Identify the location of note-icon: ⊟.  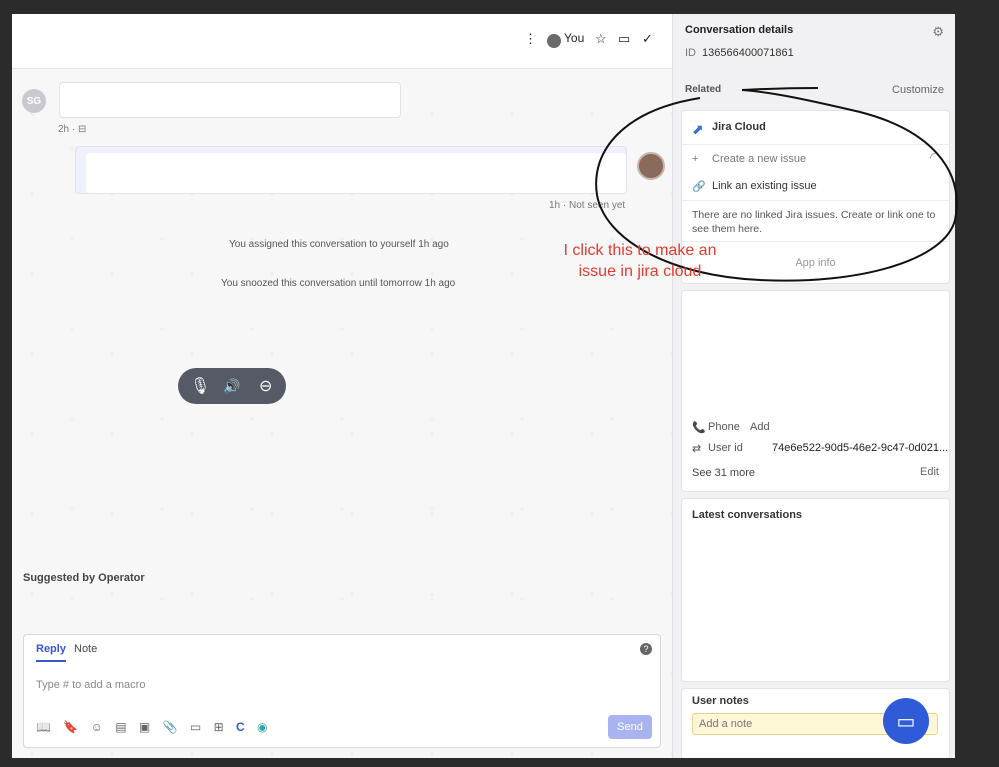
(82, 129).